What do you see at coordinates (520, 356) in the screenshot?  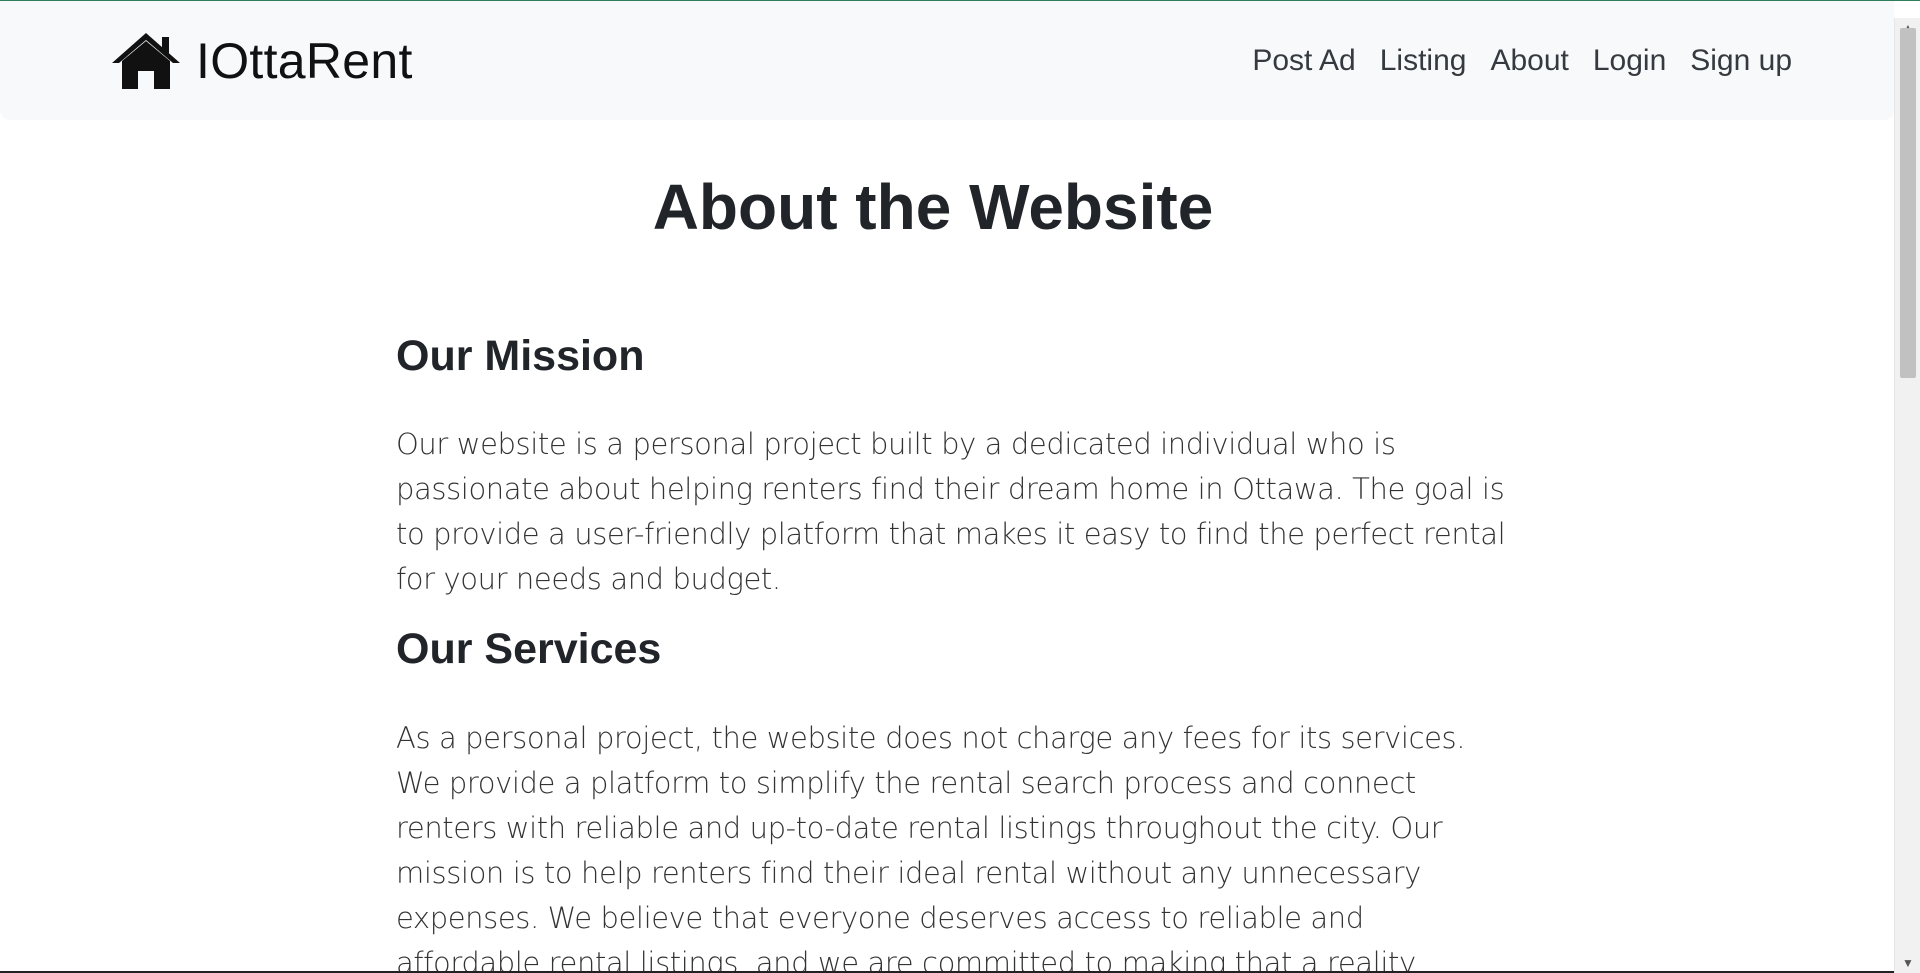 I see `mission-heading: Our Mission` at bounding box center [520, 356].